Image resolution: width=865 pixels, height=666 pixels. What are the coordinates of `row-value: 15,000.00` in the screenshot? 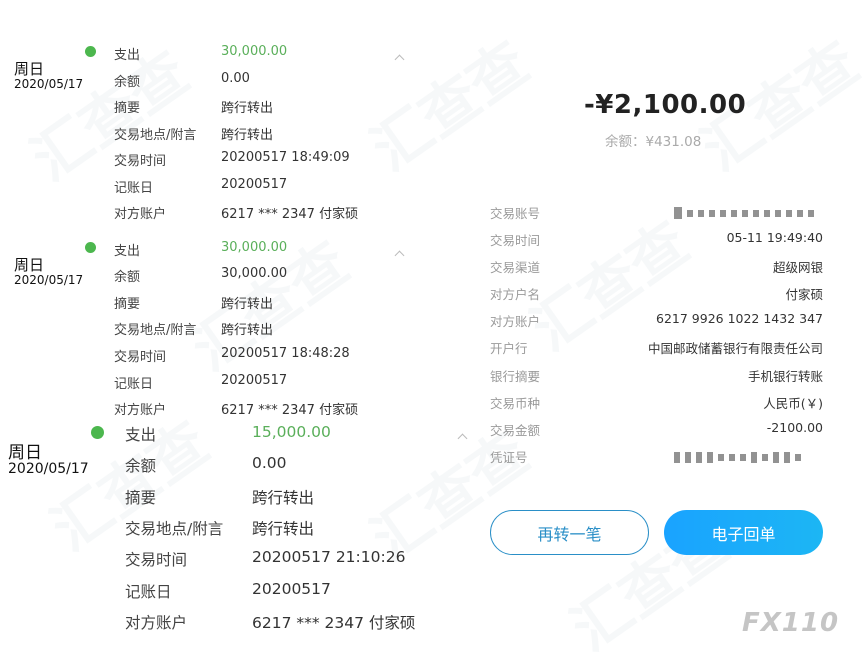 It's located at (291, 432).